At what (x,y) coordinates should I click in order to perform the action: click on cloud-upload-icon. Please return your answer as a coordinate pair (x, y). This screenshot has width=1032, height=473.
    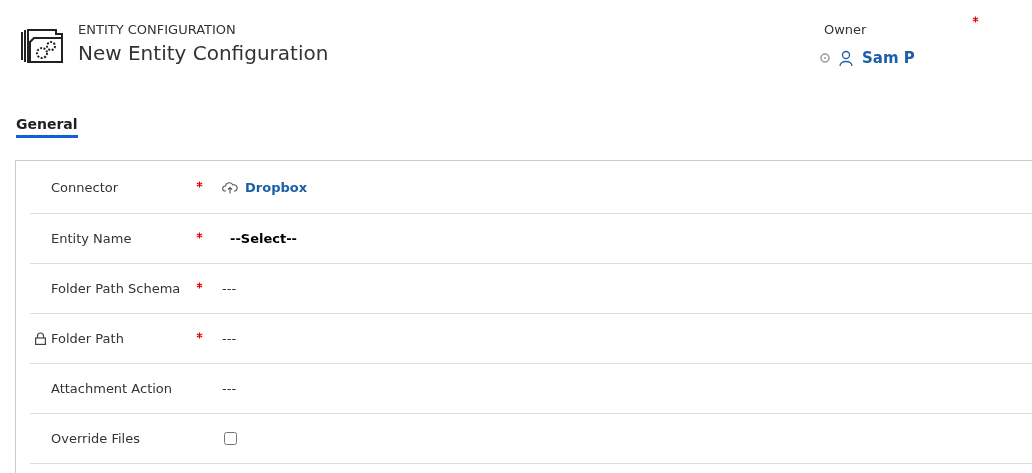
    Looking at the image, I should click on (230, 187).